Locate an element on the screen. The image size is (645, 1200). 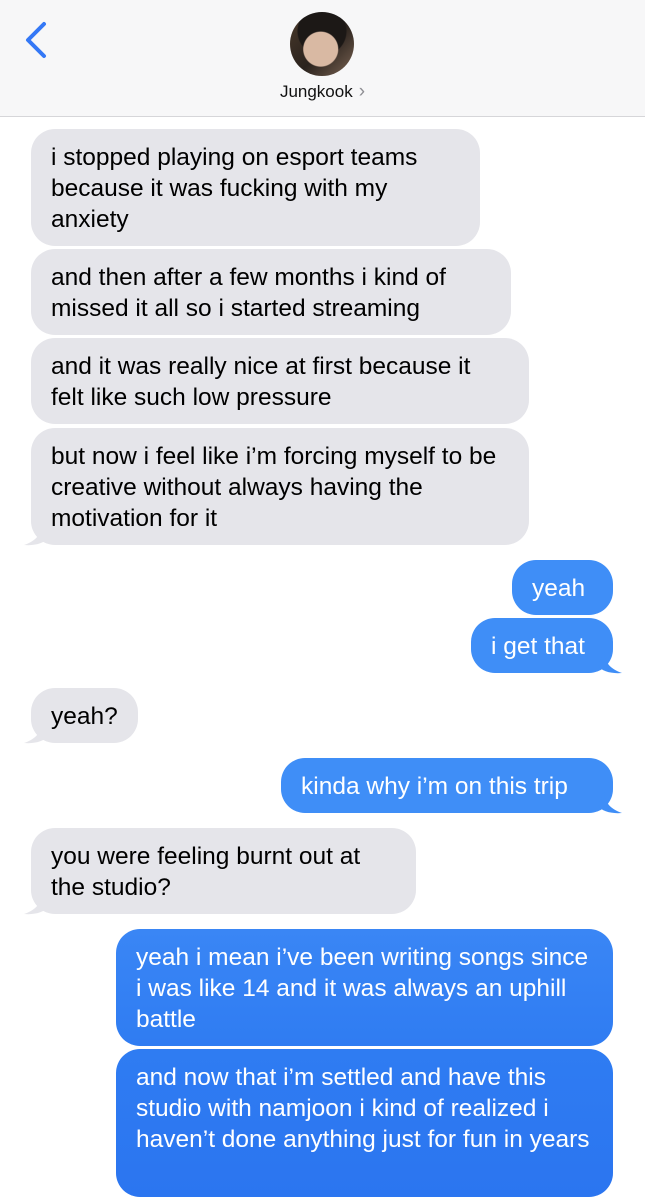
message-bubble-outgoing: kinda why i’m on this trip is located at coordinates (447, 785).